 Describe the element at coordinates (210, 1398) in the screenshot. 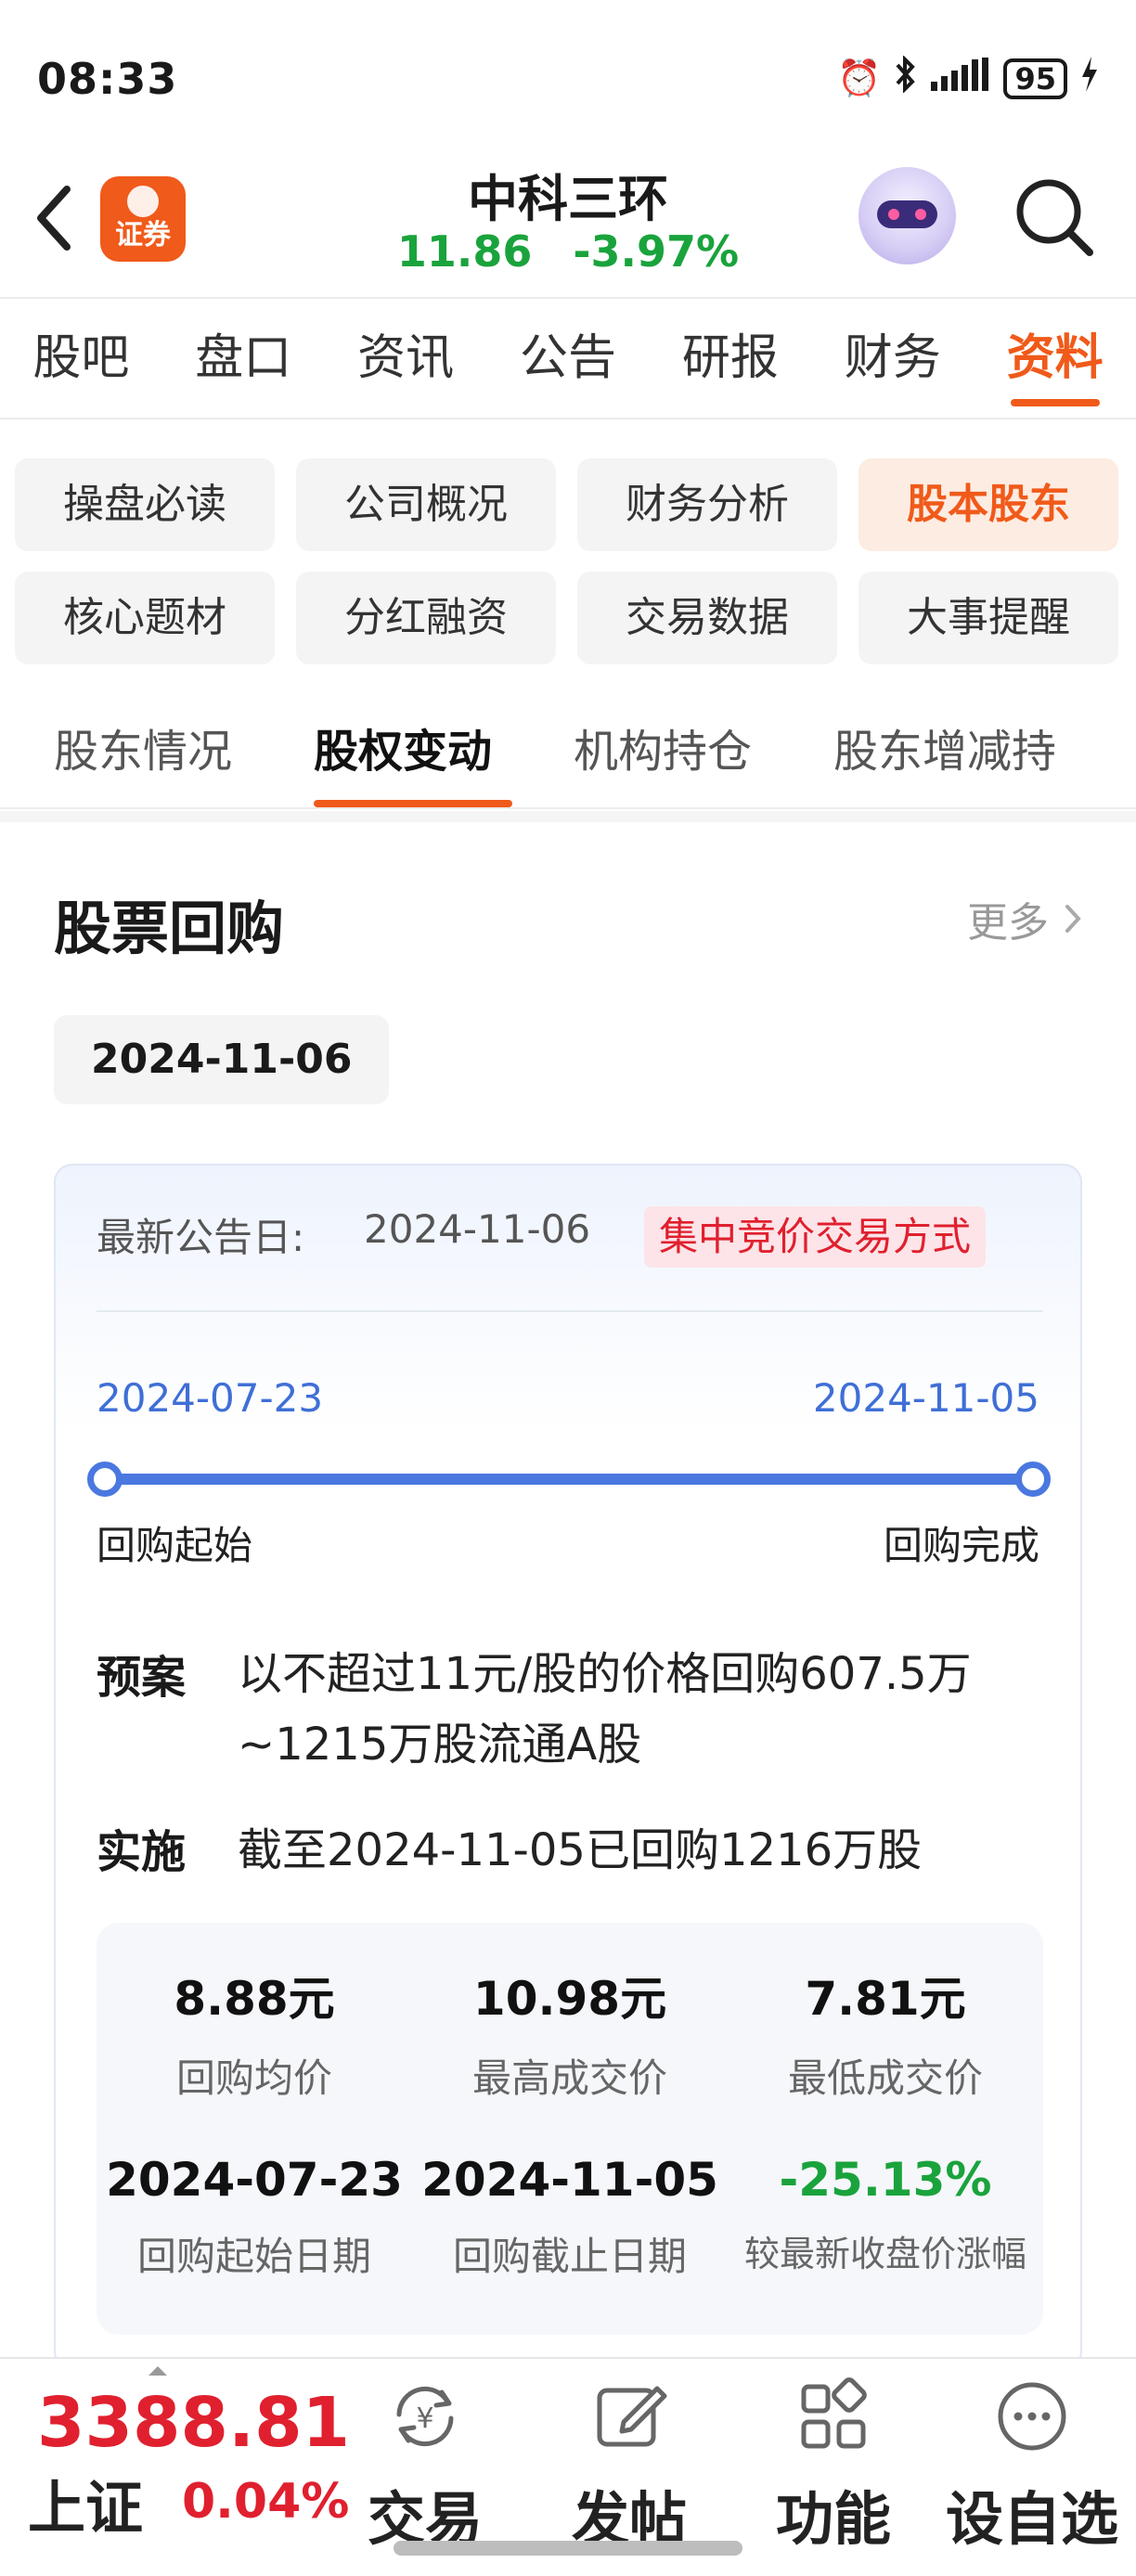

I see `timeline-start-date: 2024-07-23` at that location.